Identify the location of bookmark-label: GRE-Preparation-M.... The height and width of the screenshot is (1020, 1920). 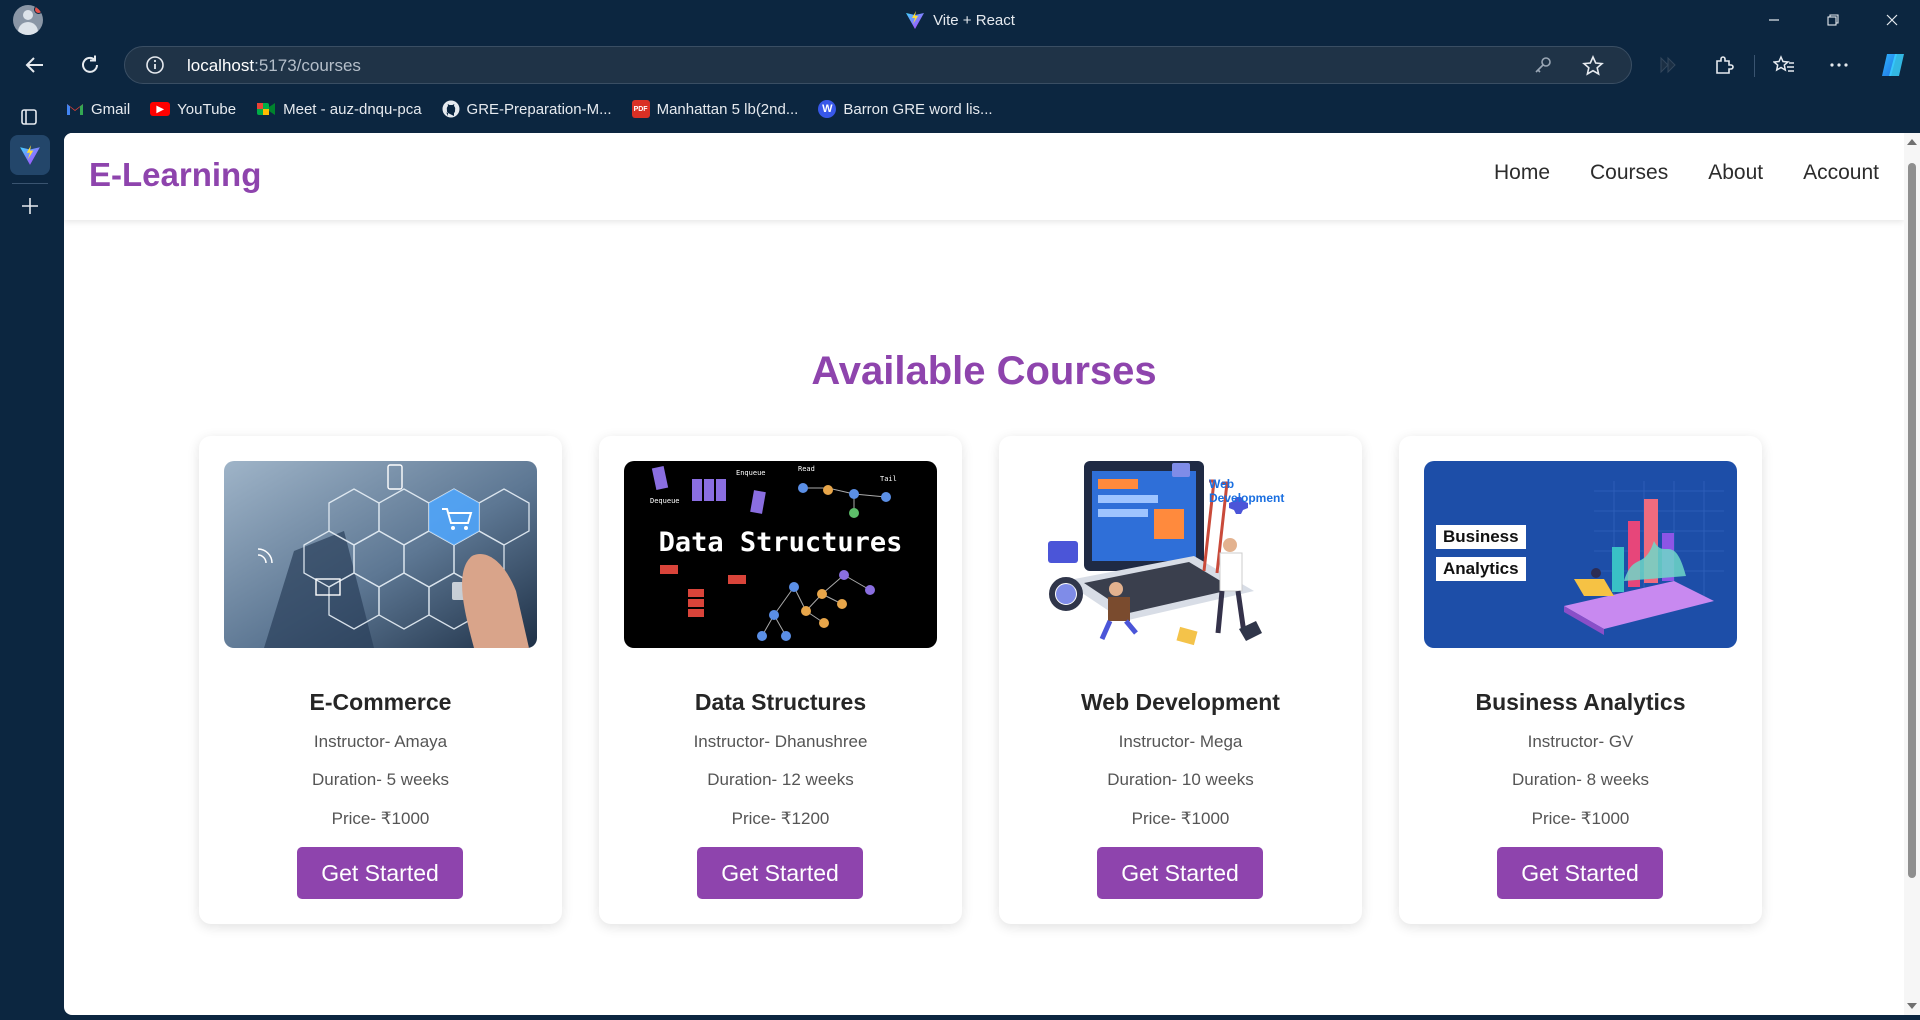
(539, 109).